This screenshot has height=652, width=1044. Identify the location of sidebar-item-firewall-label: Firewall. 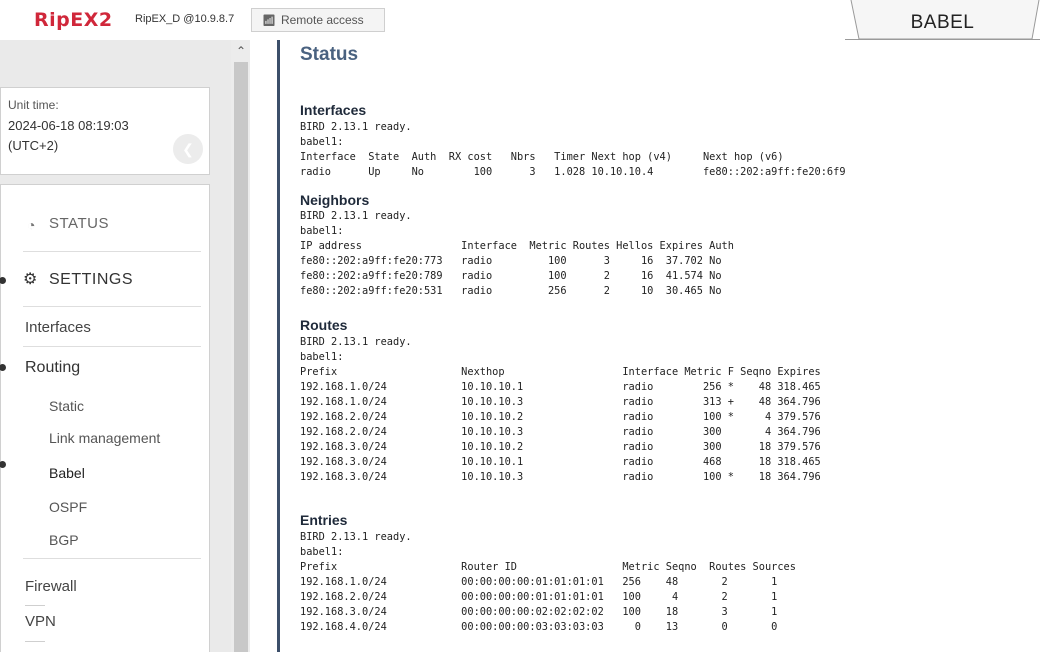
(51, 586).